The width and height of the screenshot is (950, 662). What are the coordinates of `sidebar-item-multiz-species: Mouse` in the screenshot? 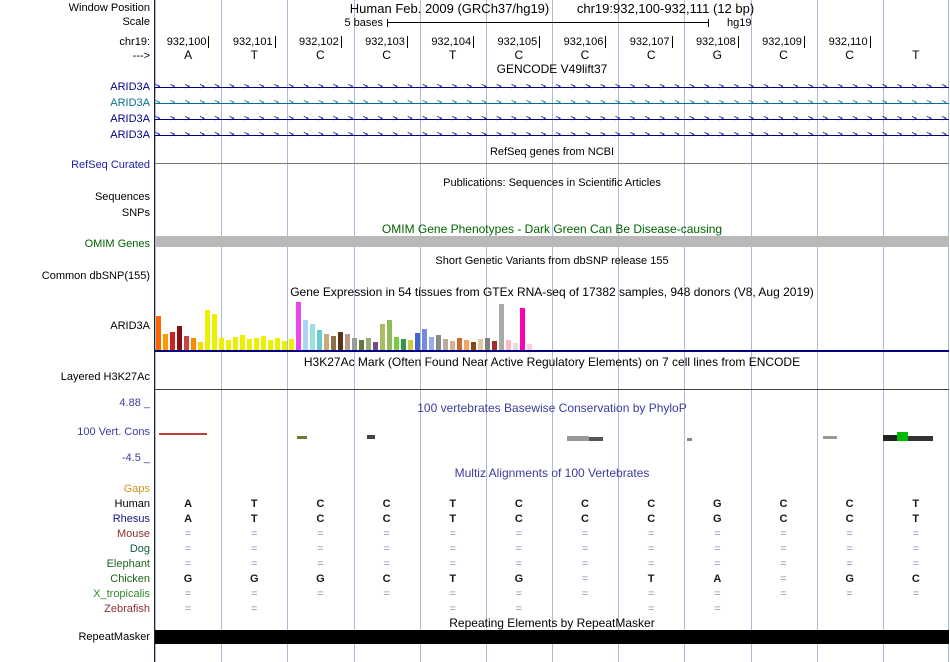 It's located at (133, 534).